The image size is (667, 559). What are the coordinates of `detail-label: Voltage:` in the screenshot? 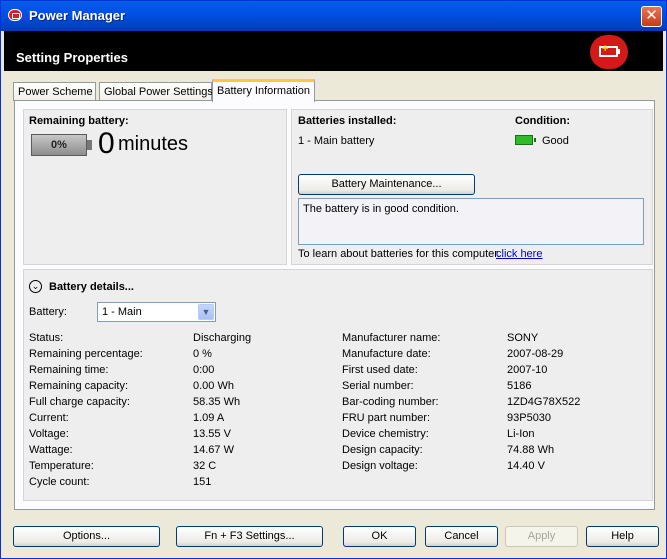 It's located at (49, 434).